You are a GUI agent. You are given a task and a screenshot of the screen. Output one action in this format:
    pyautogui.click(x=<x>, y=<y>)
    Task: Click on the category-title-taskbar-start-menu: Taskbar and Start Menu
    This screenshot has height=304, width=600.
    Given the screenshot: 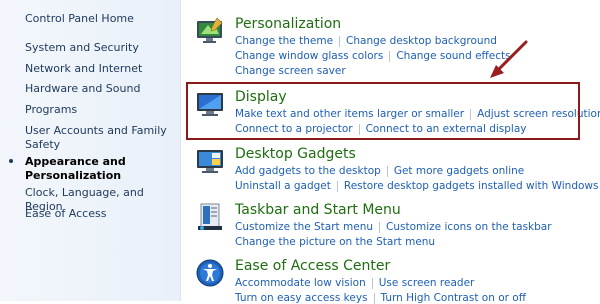 What is the action you would take?
    pyautogui.click(x=318, y=210)
    